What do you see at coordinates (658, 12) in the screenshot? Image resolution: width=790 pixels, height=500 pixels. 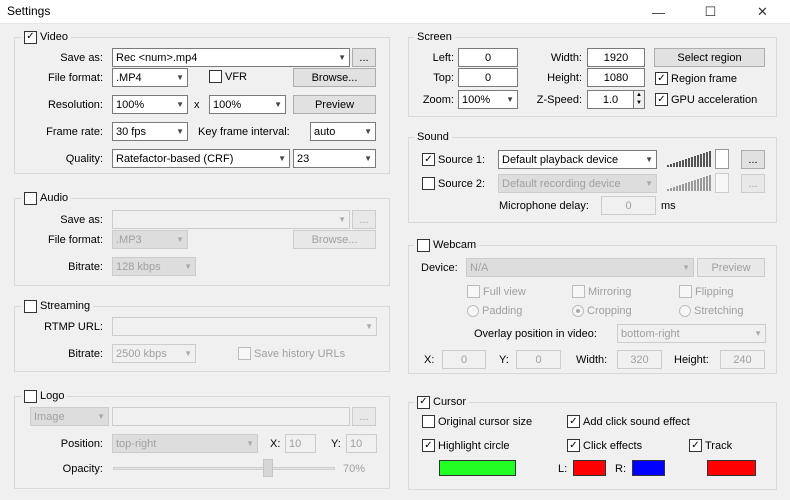 I see `minimize-button: —` at bounding box center [658, 12].